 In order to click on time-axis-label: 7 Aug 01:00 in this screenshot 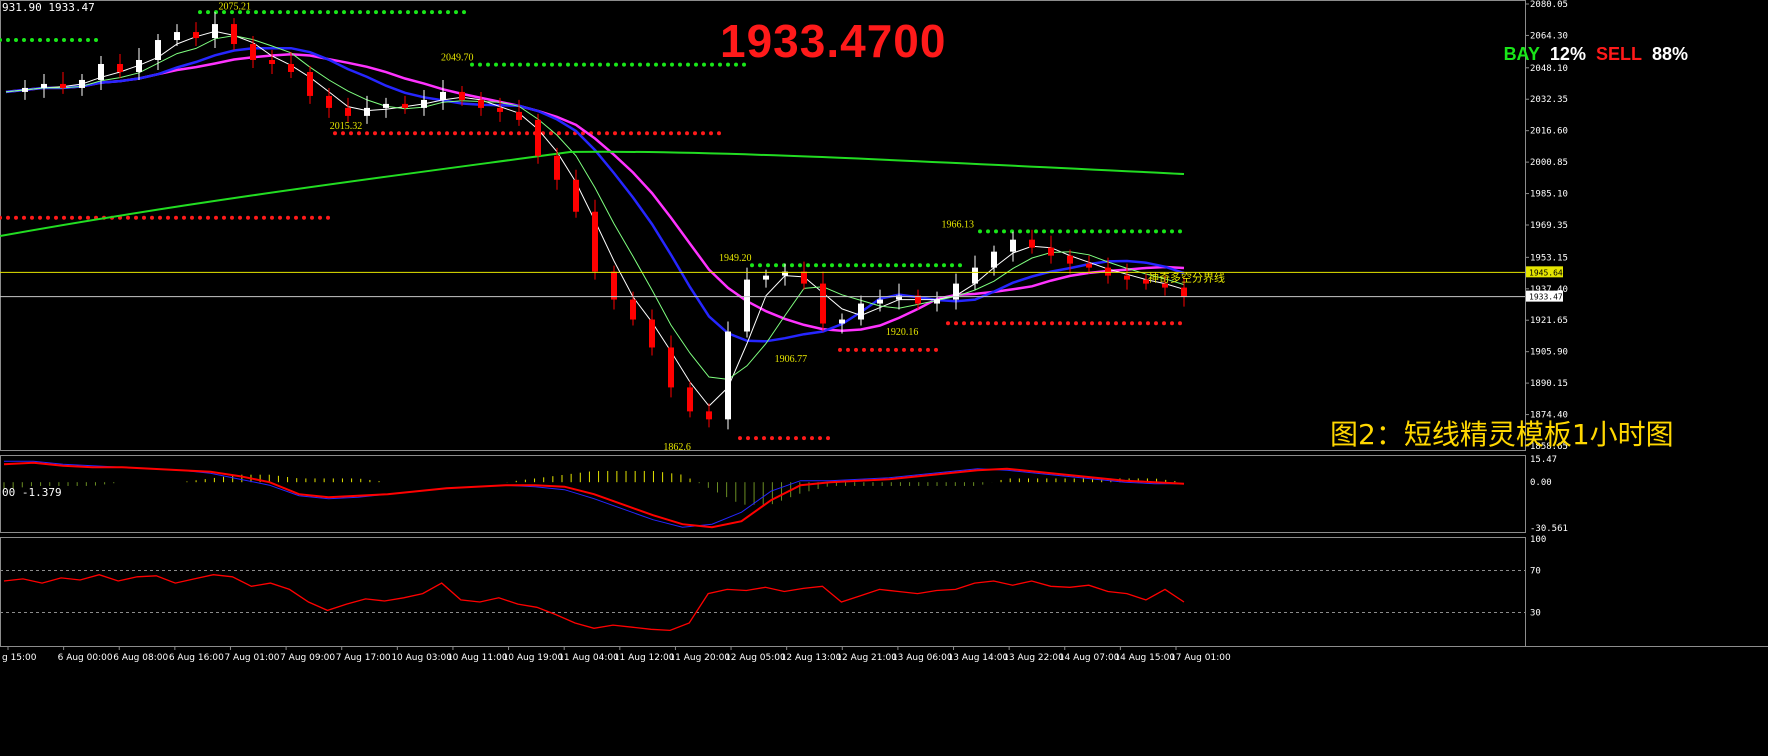, I will do `click(251, 658)`.